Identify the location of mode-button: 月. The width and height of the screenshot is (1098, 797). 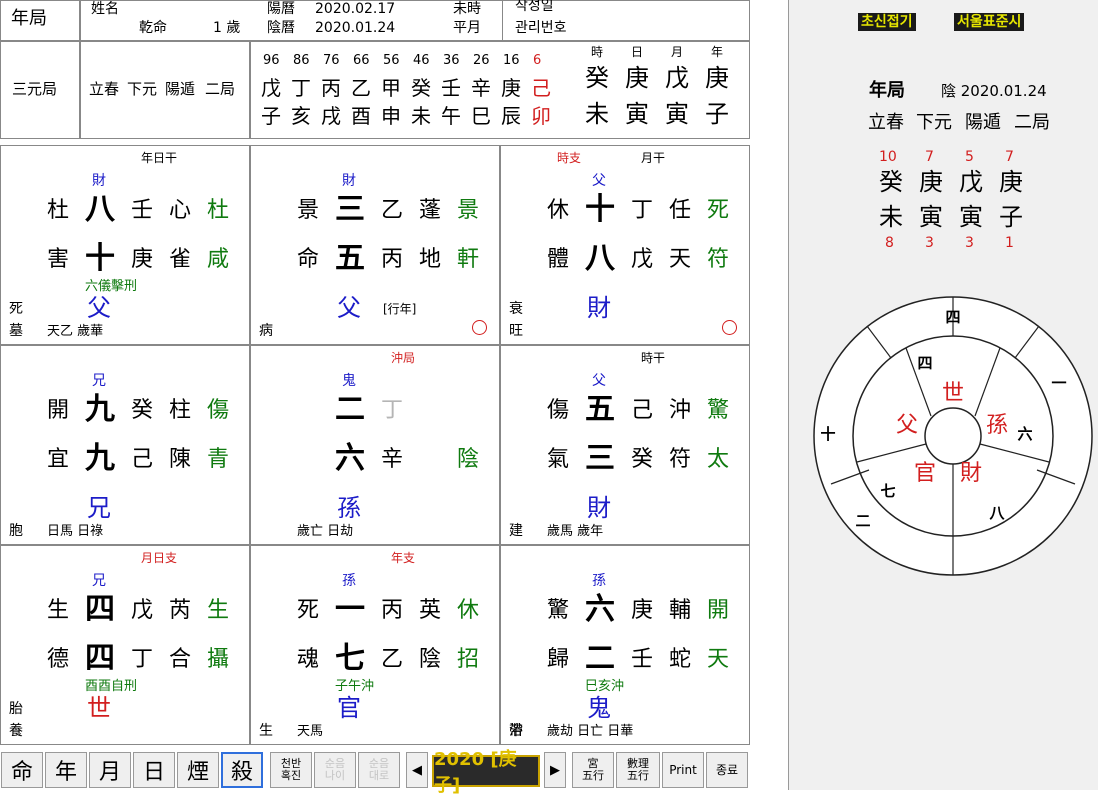
(110, 770).